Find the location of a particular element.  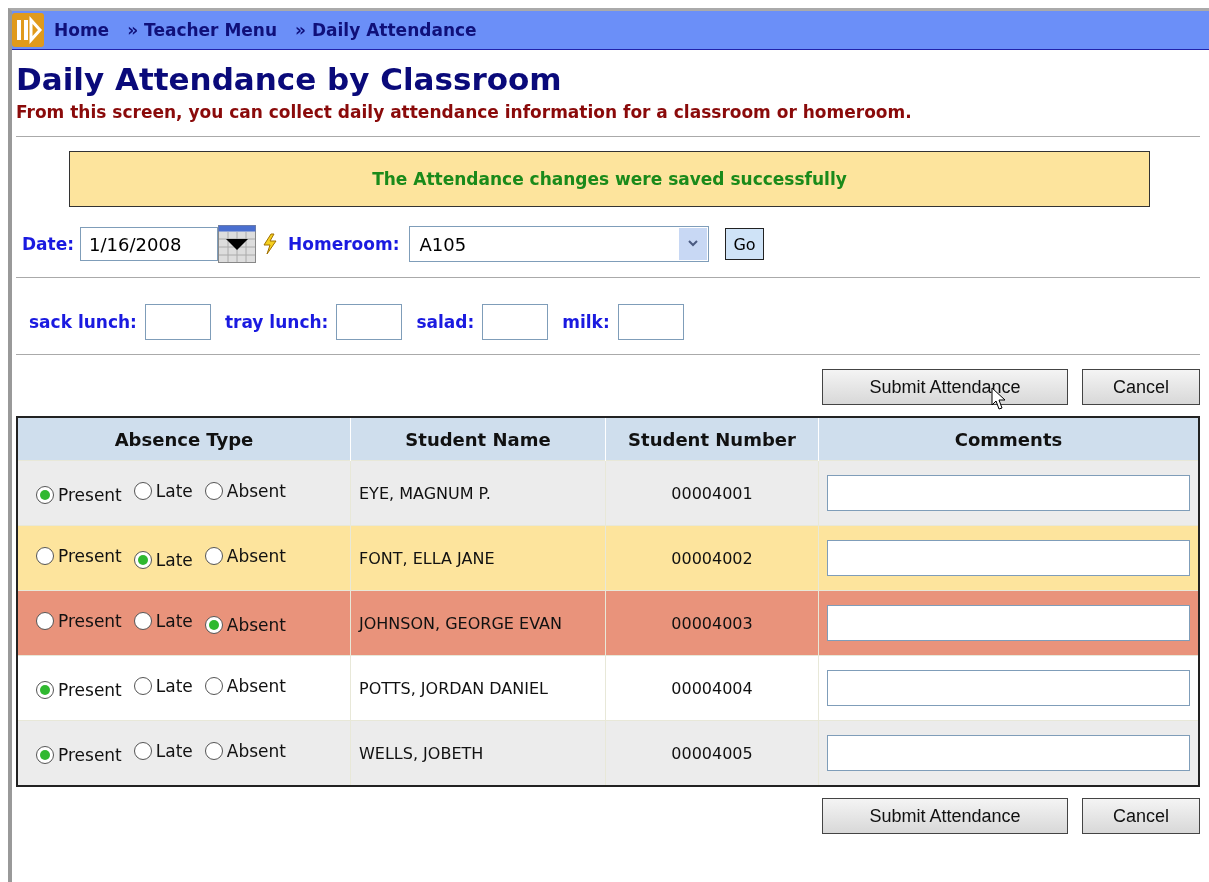

lunch-count-label: salad: is located at coordinates (445, 322).